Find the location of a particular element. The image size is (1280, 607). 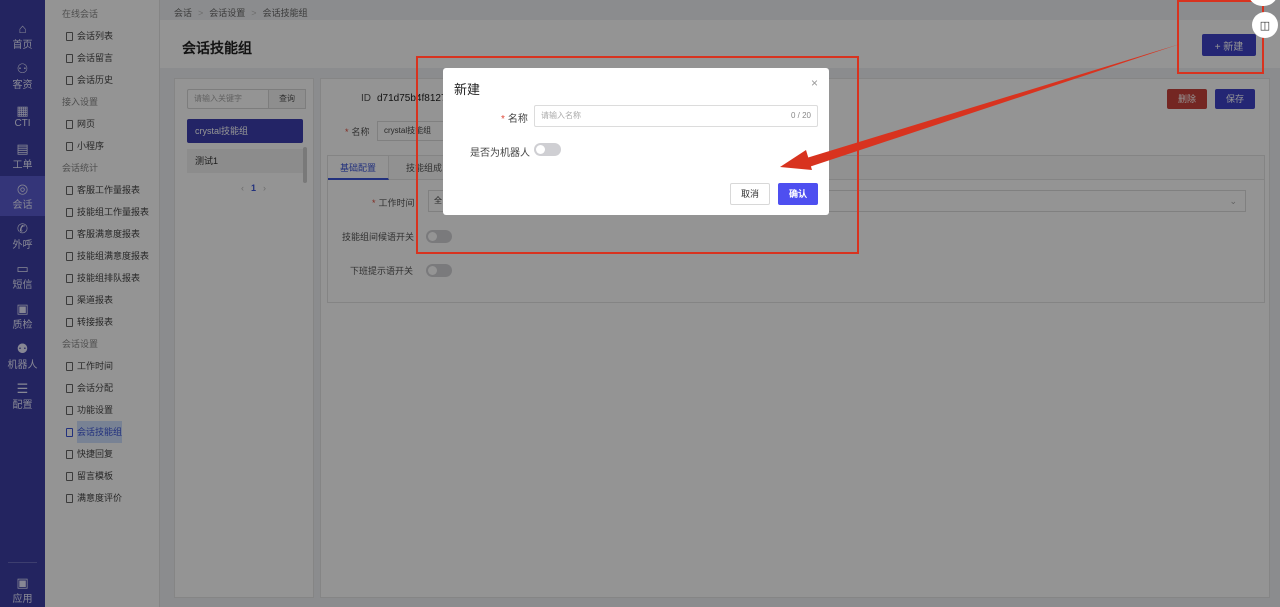

annotation-box-new-button is located at coordinates (1220, 37).